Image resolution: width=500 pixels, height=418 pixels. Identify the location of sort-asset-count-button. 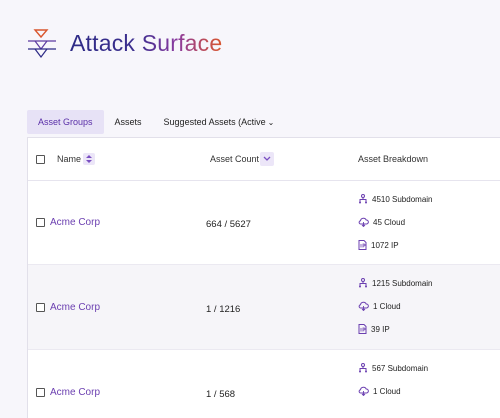
(267, 159).